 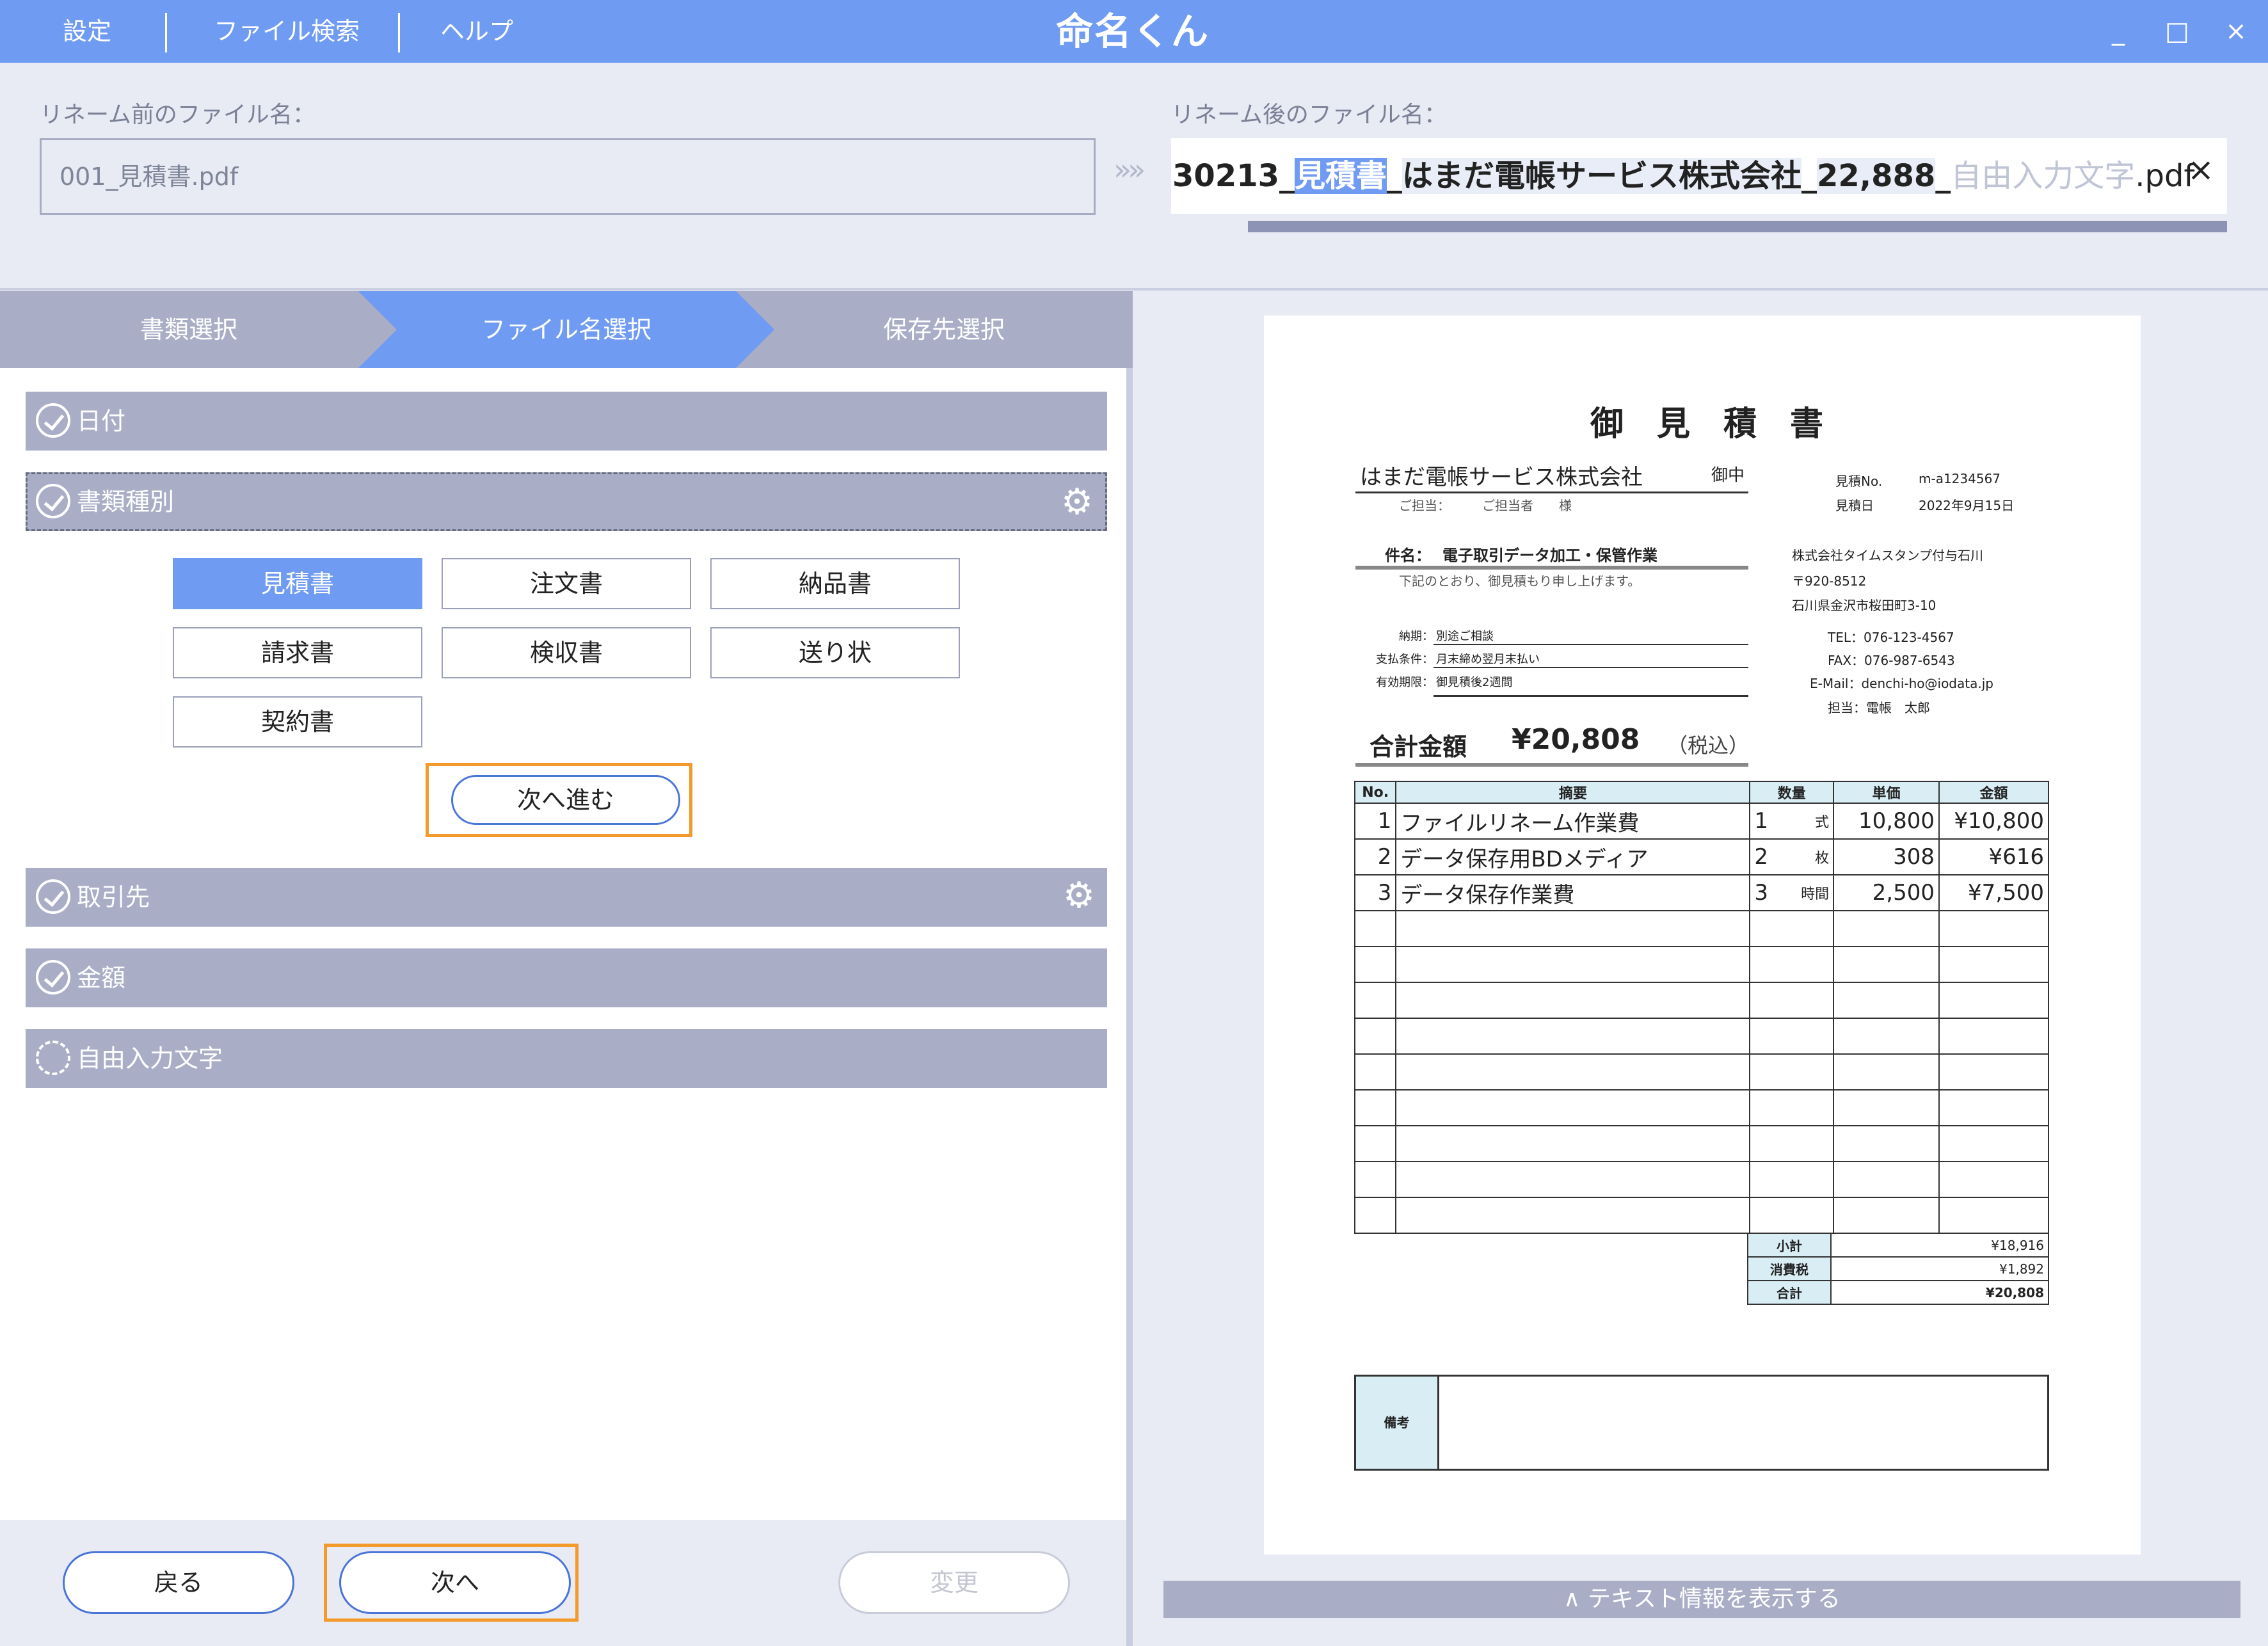 I want to click on table-row: 2 データ保存用BDメディア 2 枚 308 ¥616, so click(x=1702, y=856).